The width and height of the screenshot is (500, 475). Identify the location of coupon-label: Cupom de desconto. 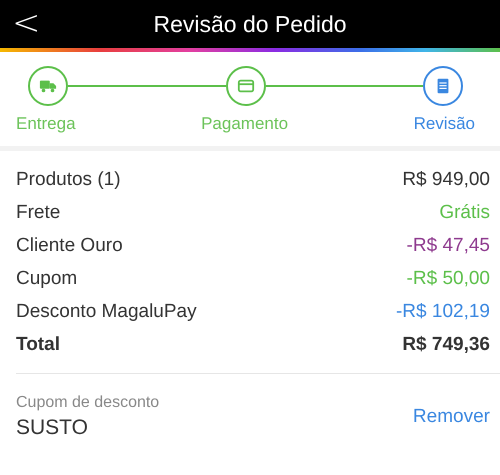
(88, 403).